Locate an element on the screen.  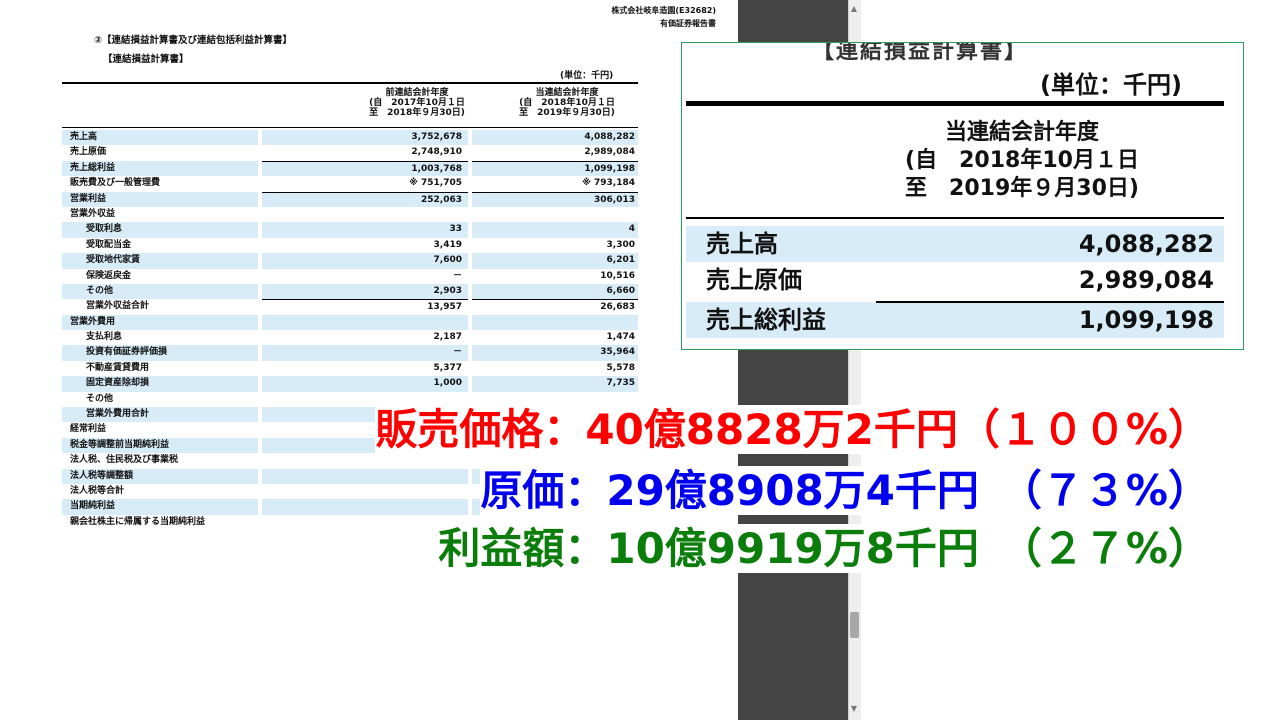
overlay-sales-price: 販売価格：40億8828万2千円（１００%） is located at coordinates (792, 429).